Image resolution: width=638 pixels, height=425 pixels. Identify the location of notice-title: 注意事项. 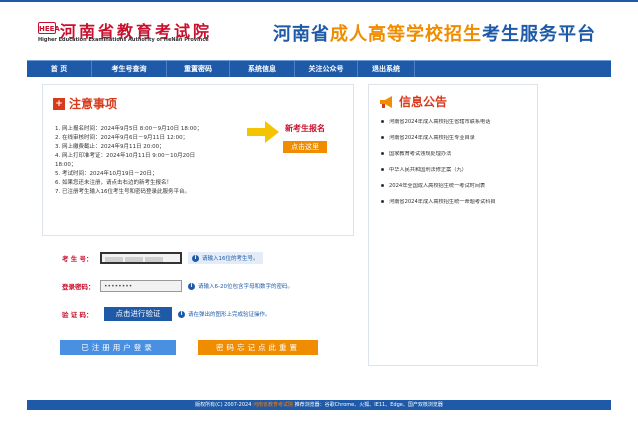
(93, 104).